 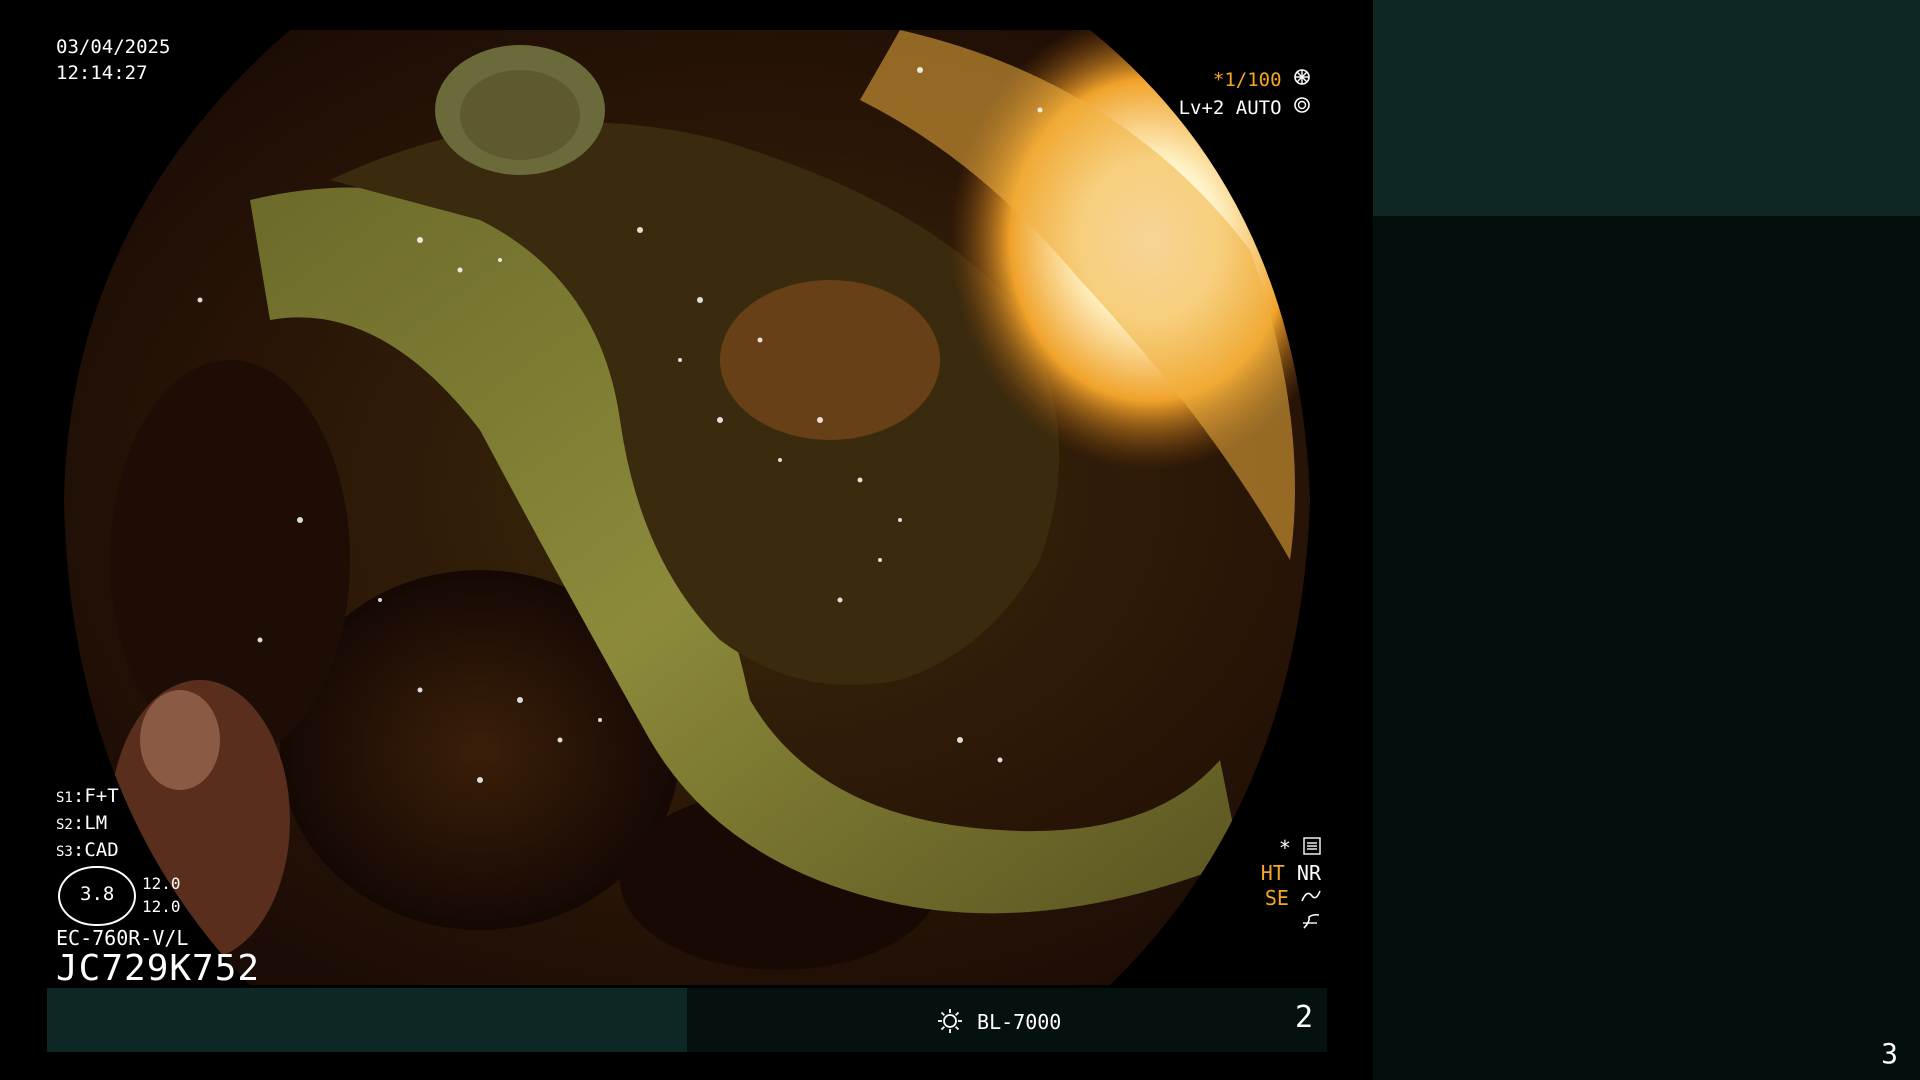 I want to click on date-text: 03/04/2025, so click(x=113, y=47).